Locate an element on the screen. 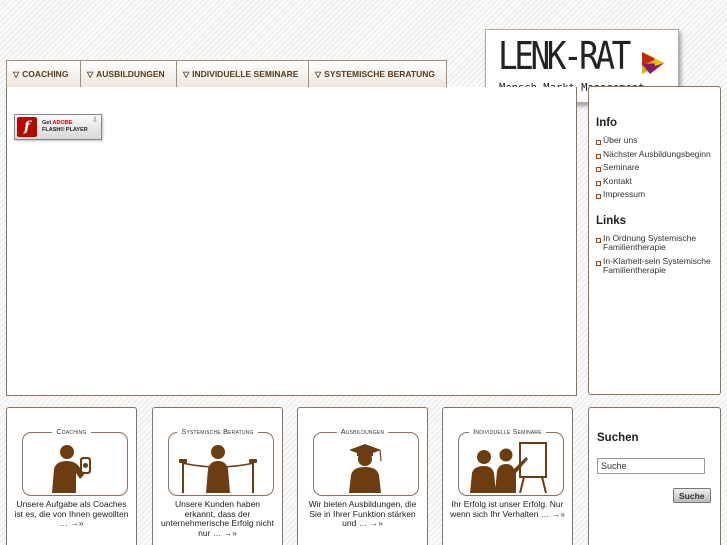 This screenshot has height=545, width=727. links-heading: Links is located at coordinates (611, 220).